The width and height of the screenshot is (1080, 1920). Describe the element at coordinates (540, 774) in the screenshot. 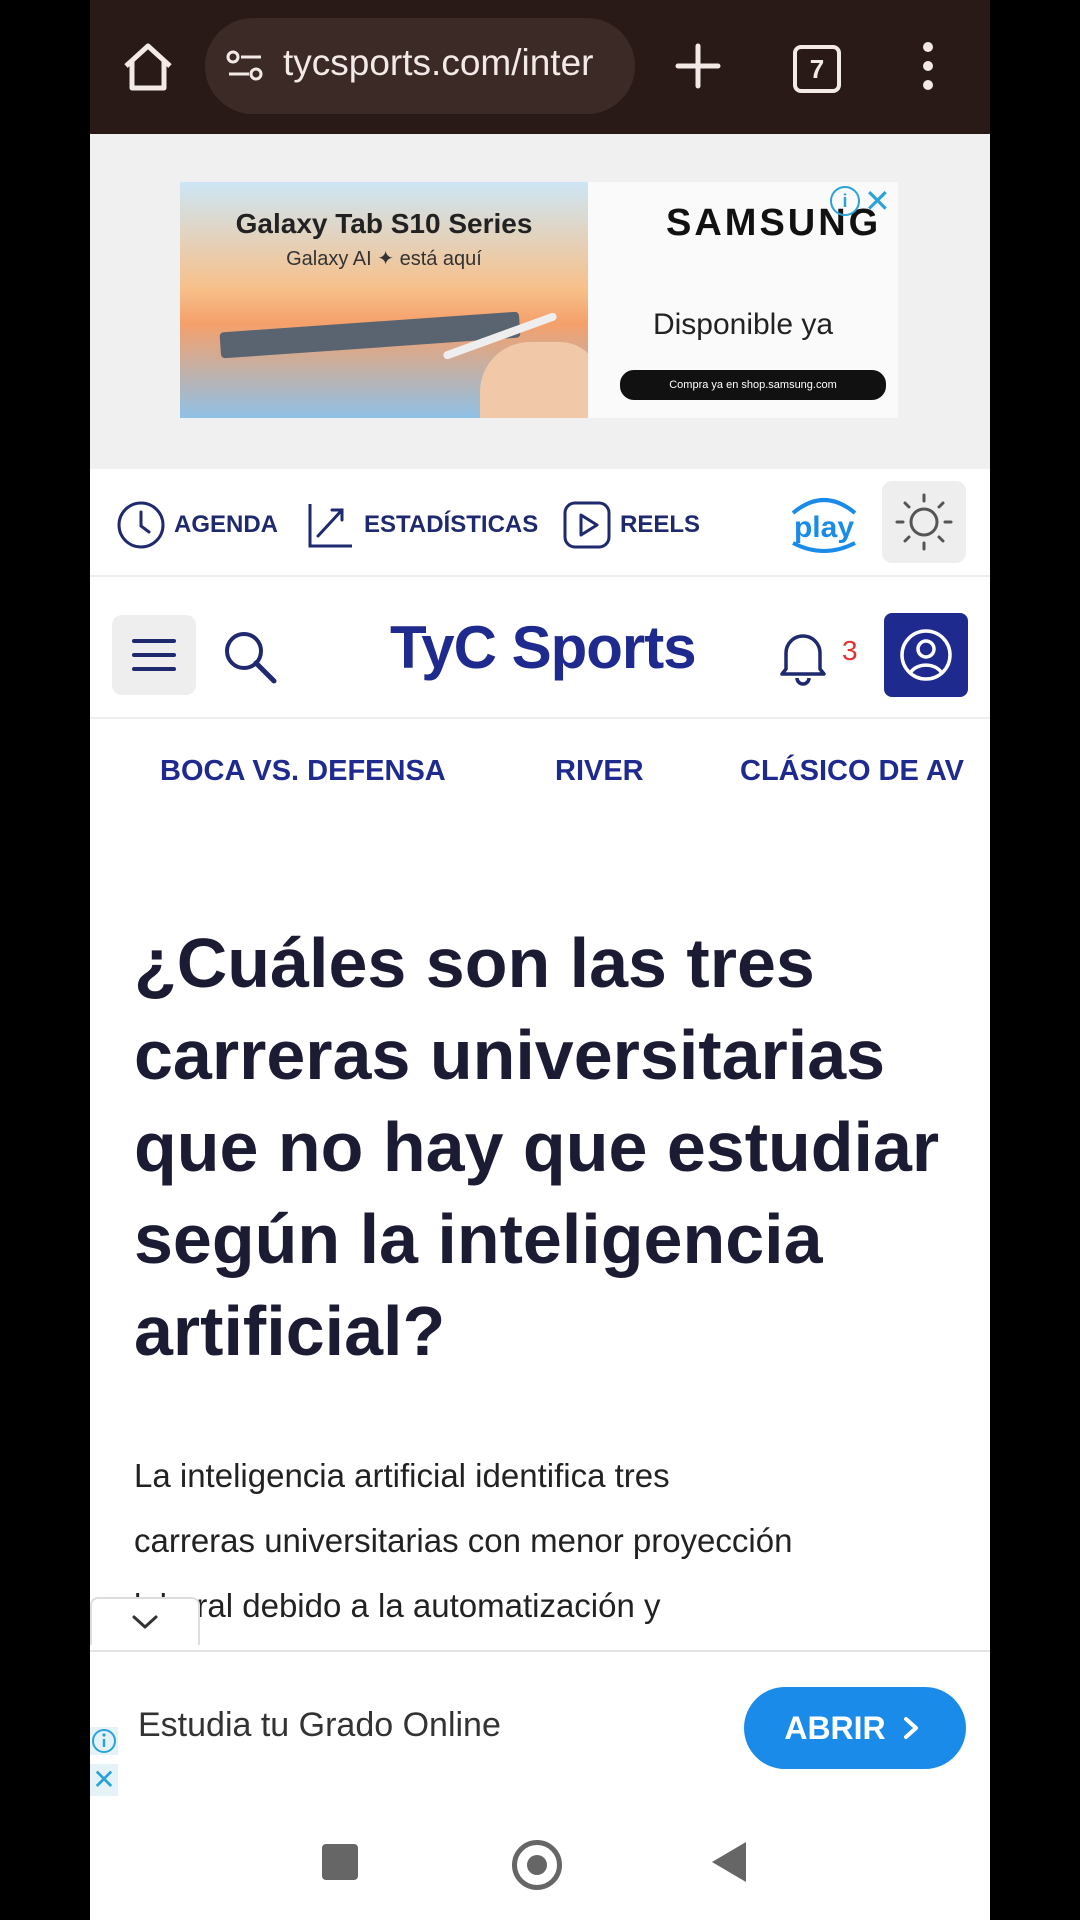

I see `topics-bar: BOCA VS. DEFENSA RIVER CLÁSICO DE AV` at that location.